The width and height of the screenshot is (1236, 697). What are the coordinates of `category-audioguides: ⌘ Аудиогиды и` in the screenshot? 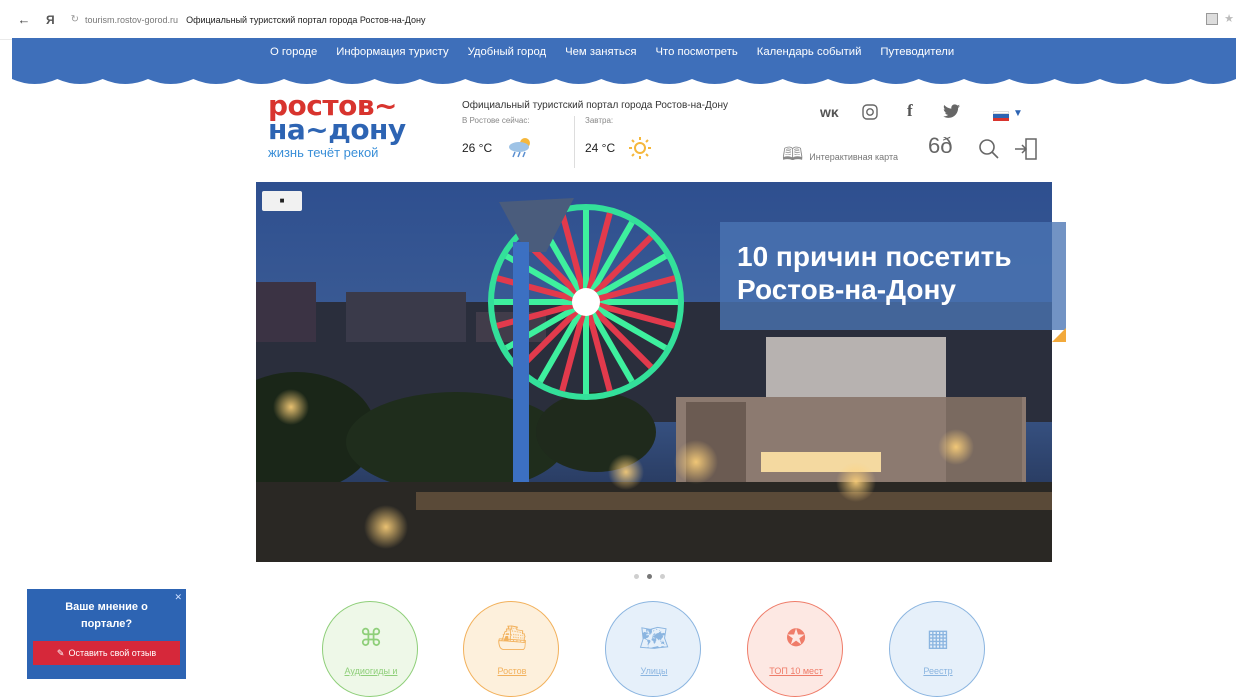 It's located at (370, 649).